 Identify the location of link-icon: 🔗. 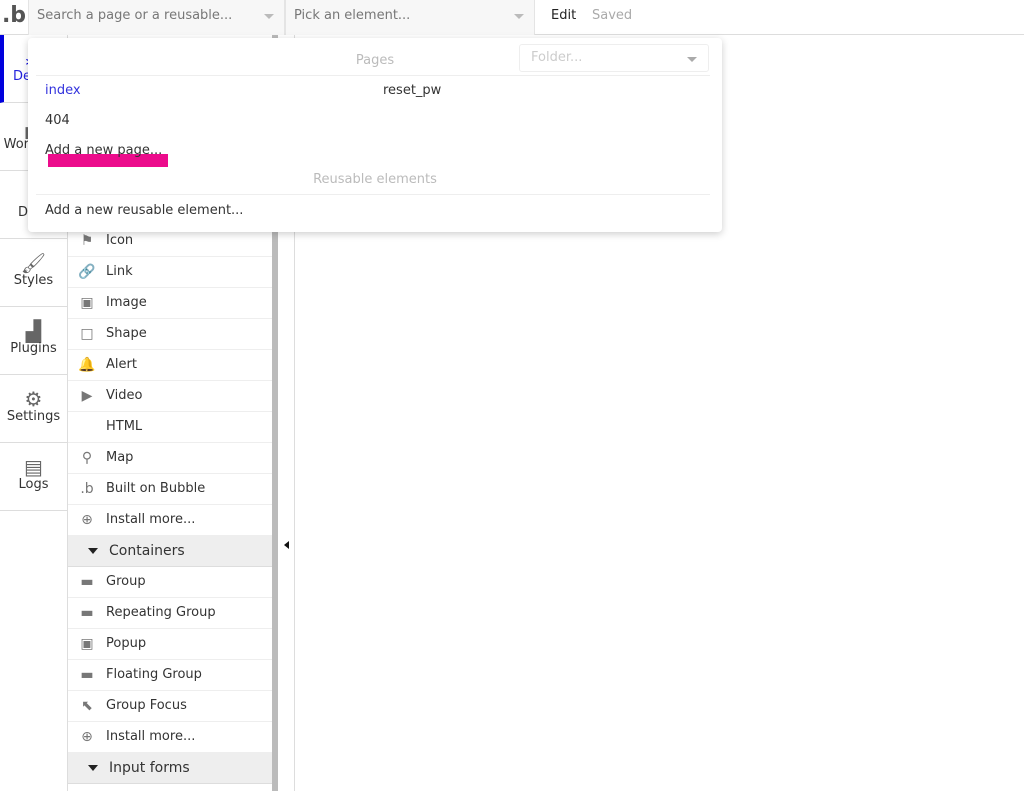
(87, 272).